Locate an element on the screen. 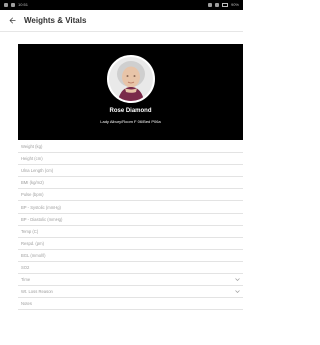  input-field: Respd. (pm) is located at coordinates (130, 244).